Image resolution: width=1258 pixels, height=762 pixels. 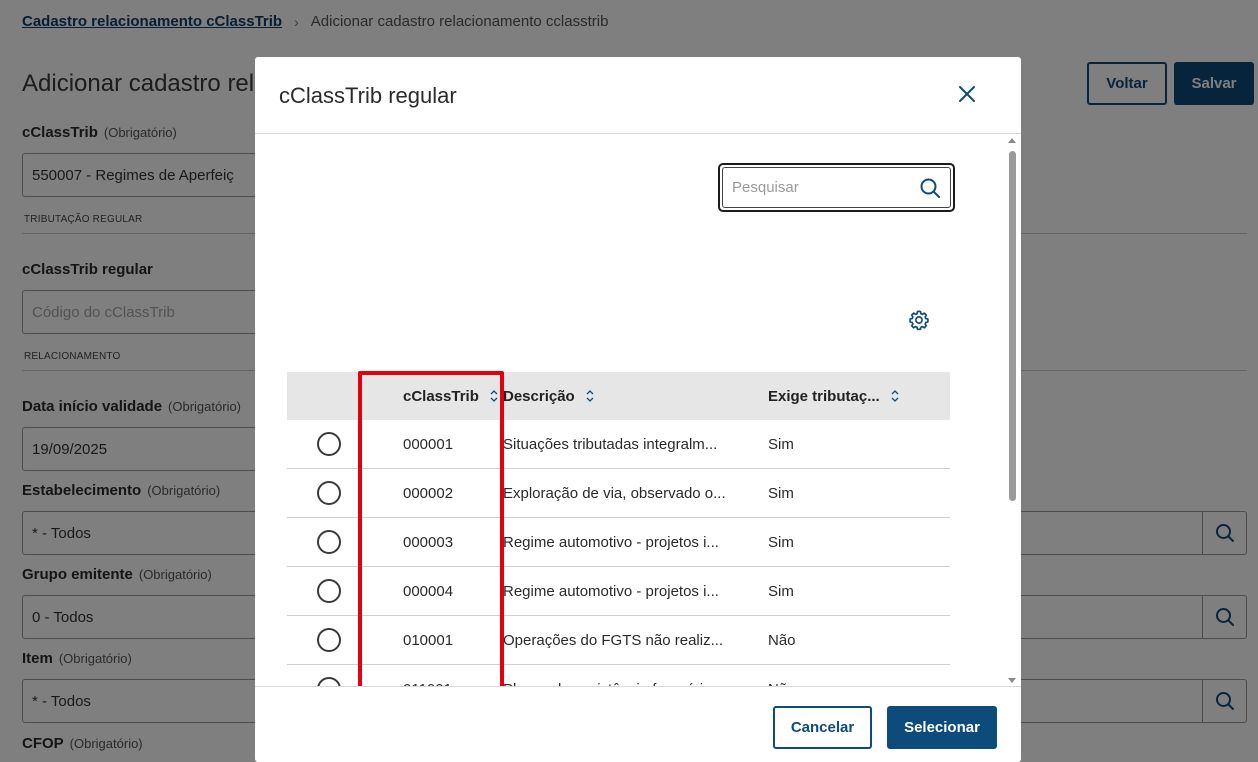 I want to click on cancel-button: Cancelar, so click(x=822, y=727).